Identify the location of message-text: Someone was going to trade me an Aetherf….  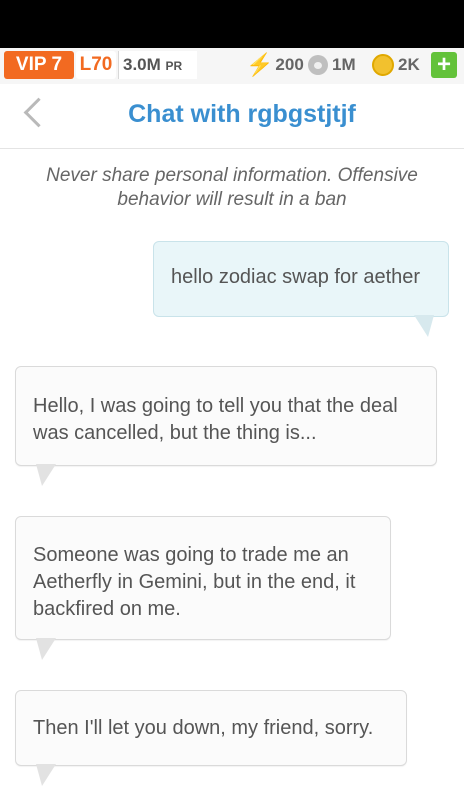
(194, 582).